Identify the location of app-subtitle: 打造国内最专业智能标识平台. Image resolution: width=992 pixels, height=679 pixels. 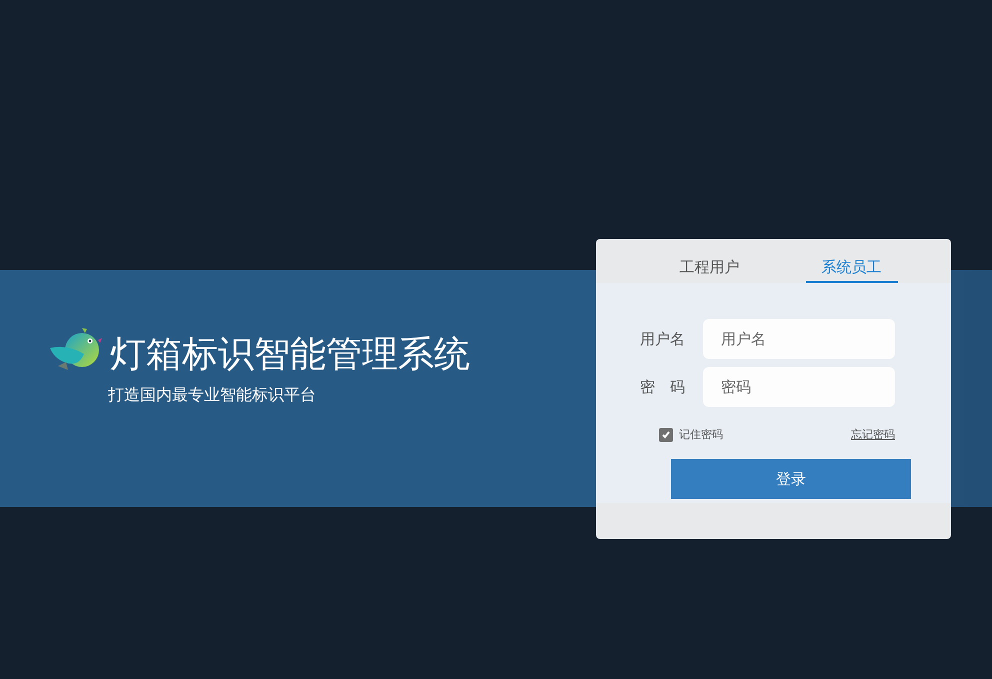
(212, 395).